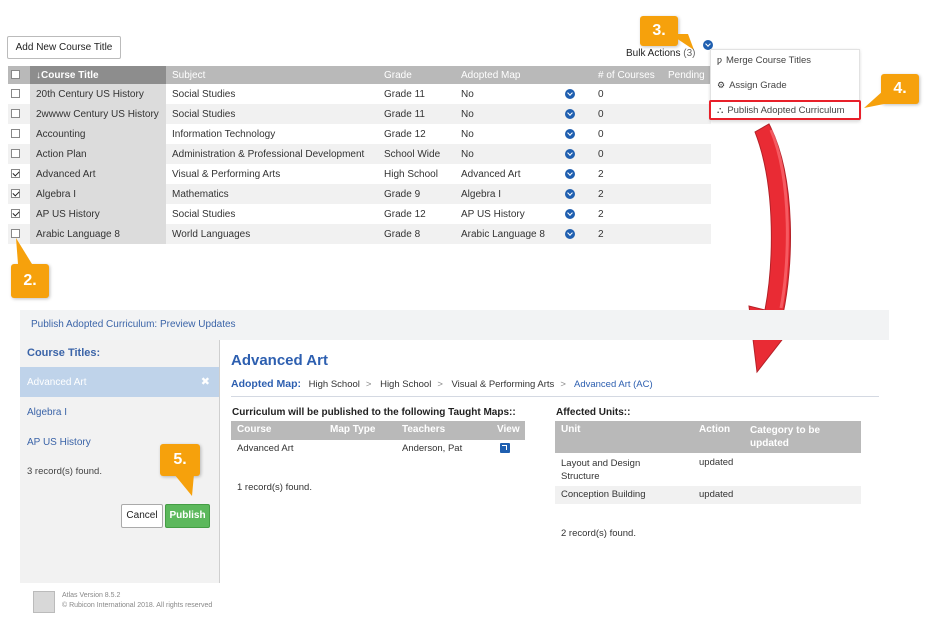  I want to click on crumb-subject: Visual & Performing Arts, so click(503, 384).